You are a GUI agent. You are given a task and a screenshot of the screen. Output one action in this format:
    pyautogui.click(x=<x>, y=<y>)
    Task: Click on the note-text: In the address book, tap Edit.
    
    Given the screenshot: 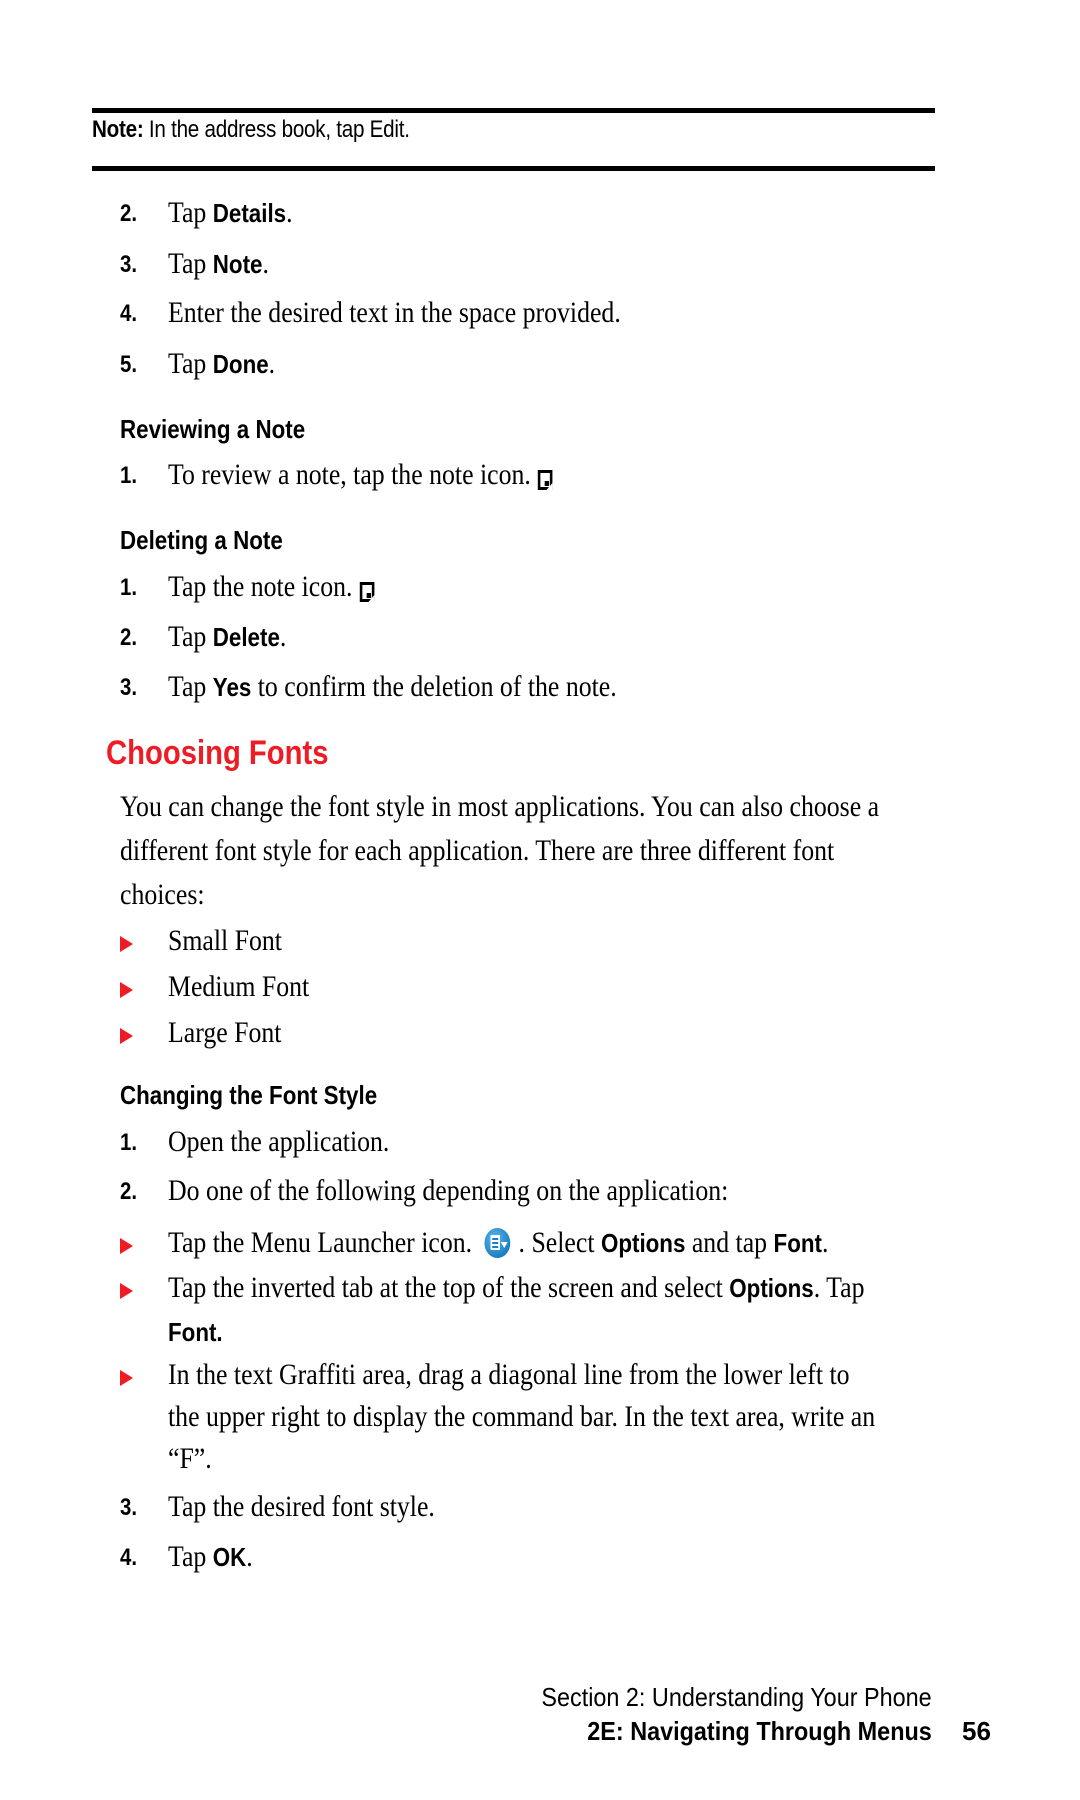 What is the action you would take?
    pyautogui.click(x=276, y=129)
    